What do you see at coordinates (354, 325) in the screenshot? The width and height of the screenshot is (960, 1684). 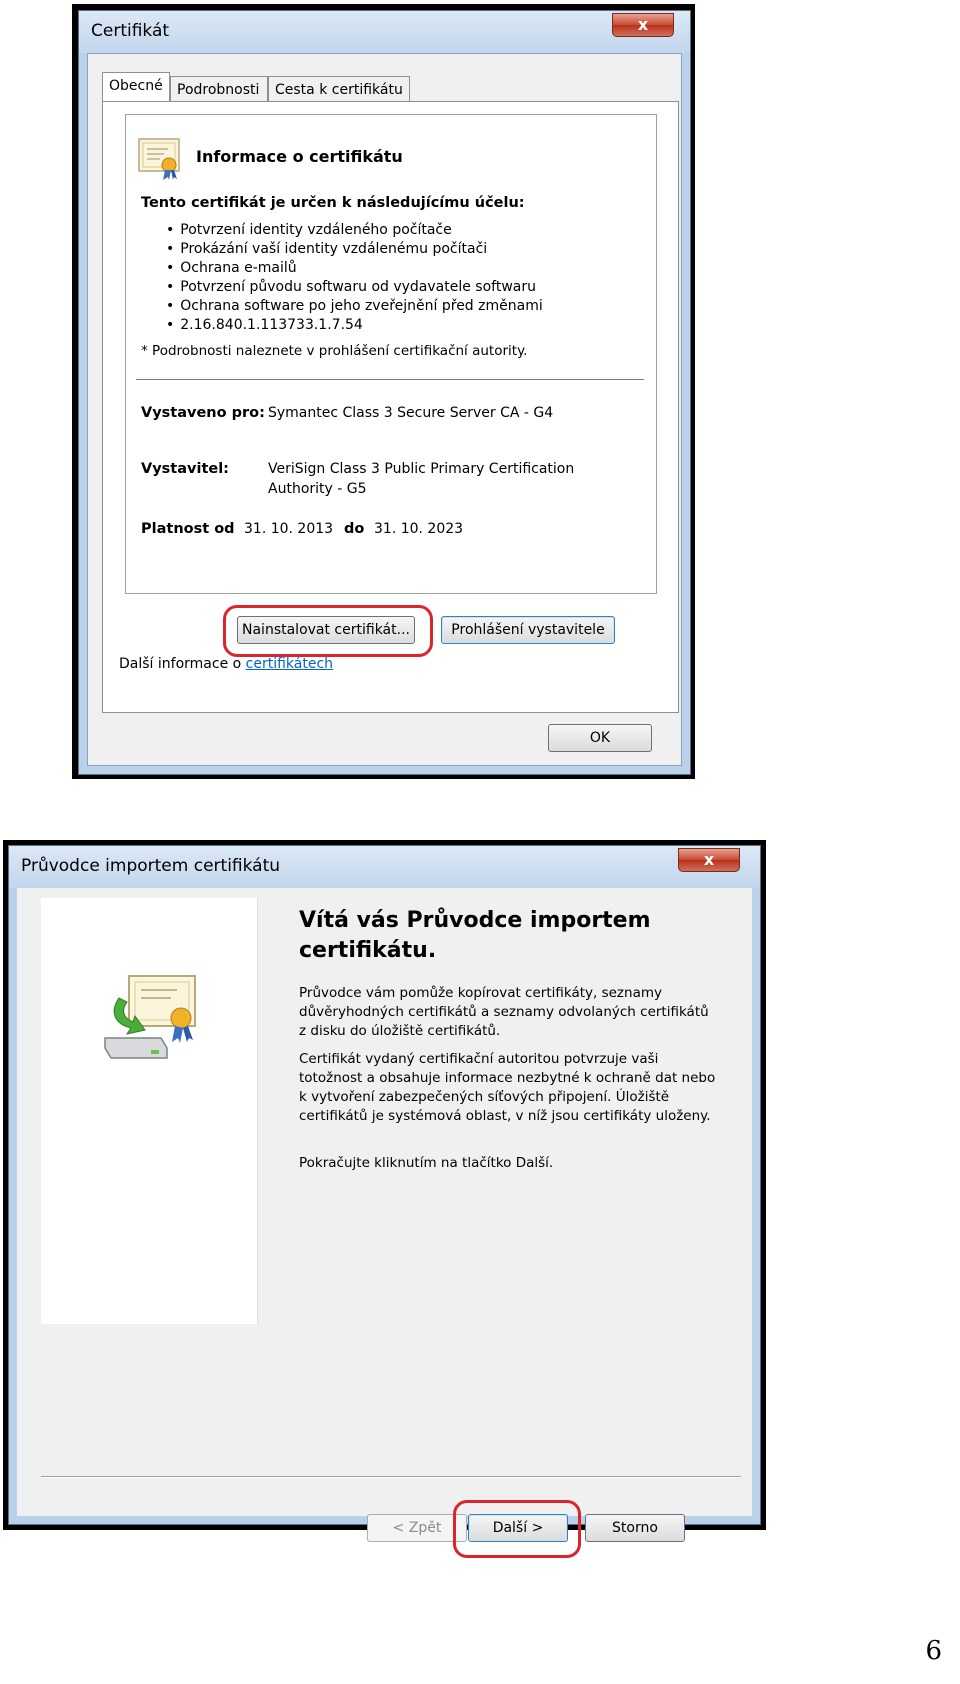 I see `list-item: 2.16.840.1.113733.1.7.54` at bounding box center [354, 325].